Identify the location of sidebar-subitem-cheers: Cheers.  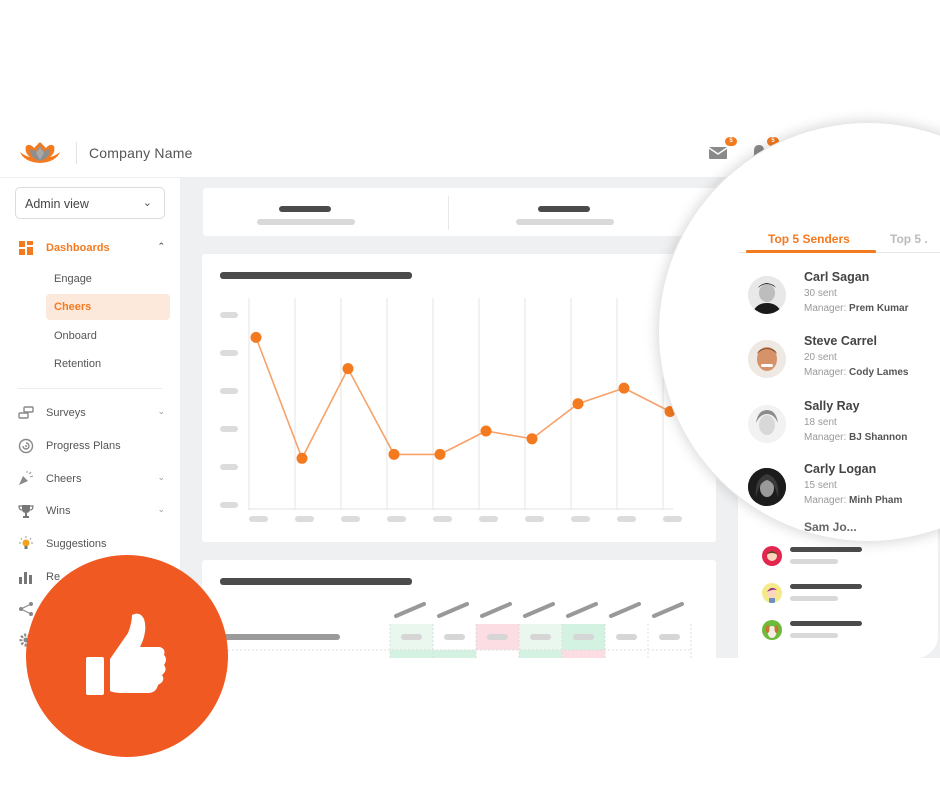
(108, 307).